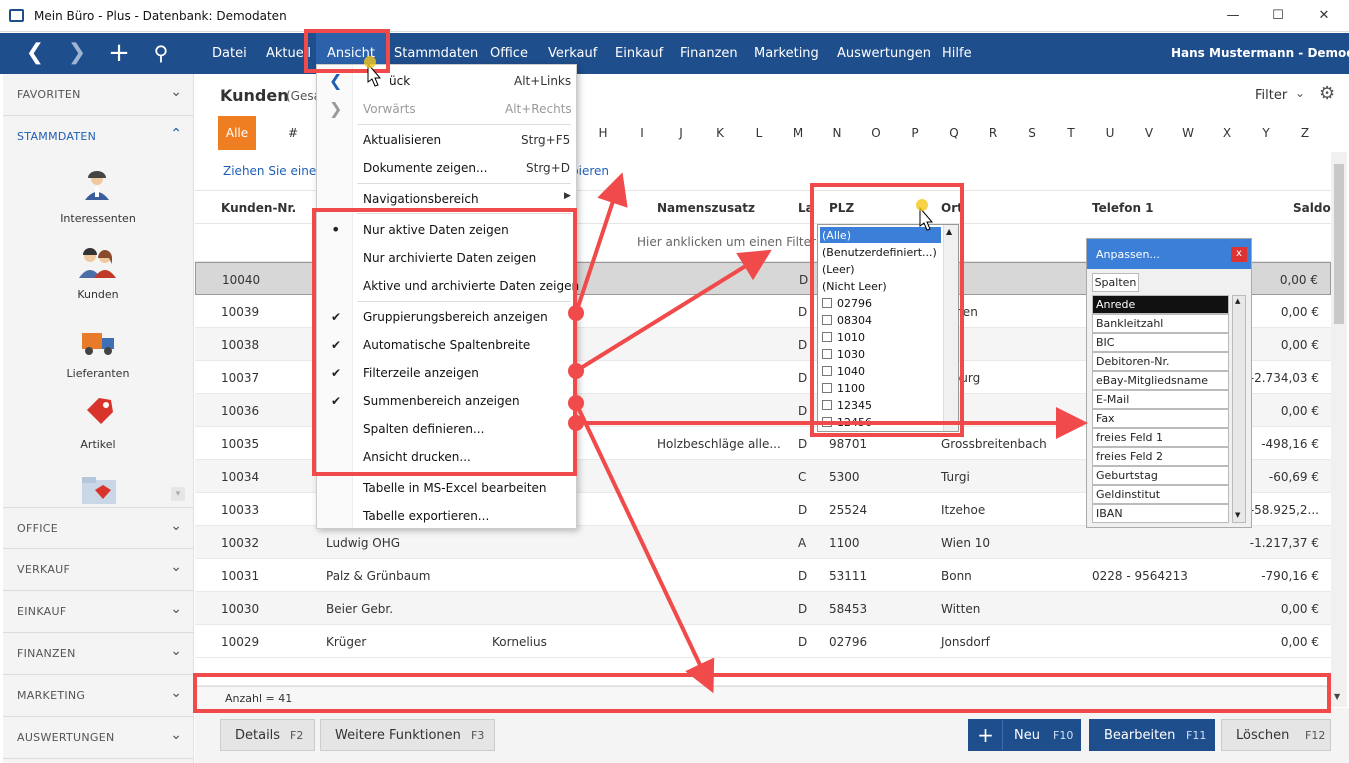  What do you see at coordinates (99, 490) in the screenshot?
I see `folder-icon` at bounding box center [99, 490].